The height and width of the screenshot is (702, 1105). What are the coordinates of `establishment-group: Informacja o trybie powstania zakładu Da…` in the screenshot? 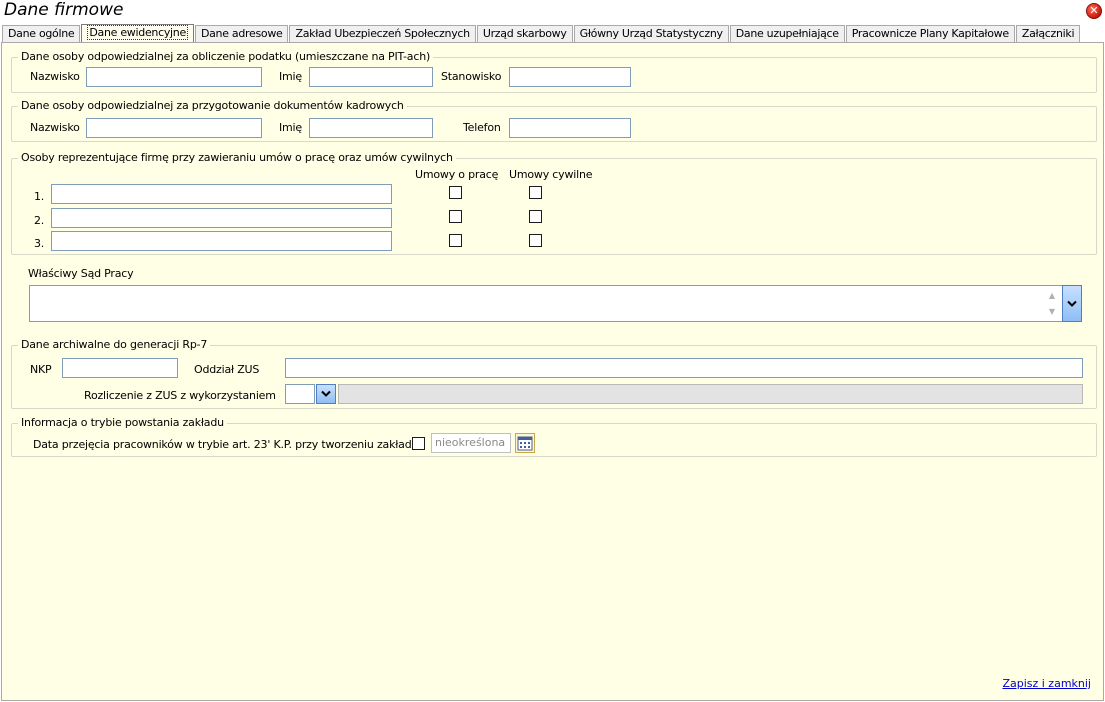 It's located at (554, 436).